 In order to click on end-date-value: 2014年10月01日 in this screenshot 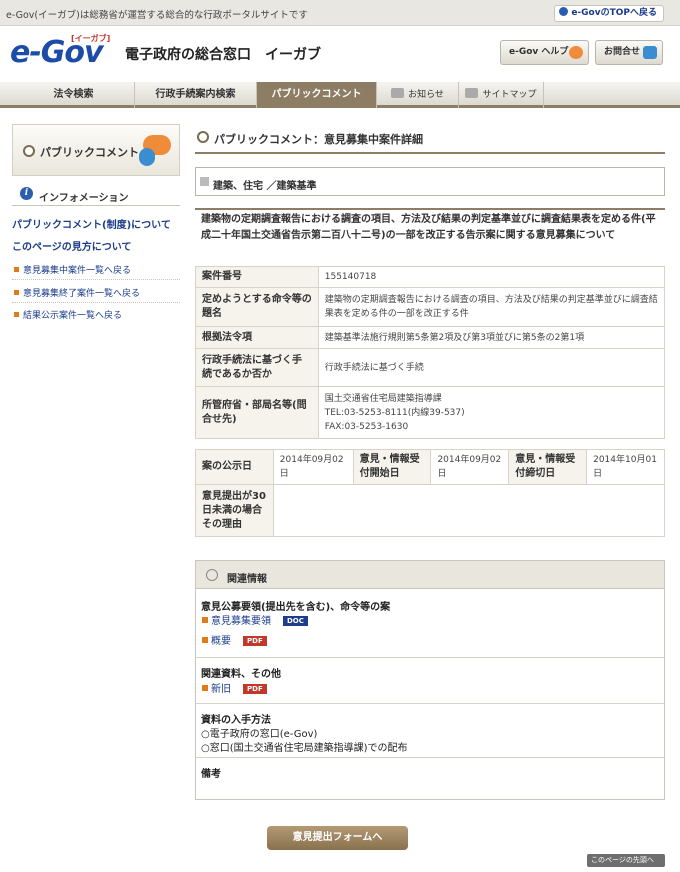, I will do `click(625, 467)`.